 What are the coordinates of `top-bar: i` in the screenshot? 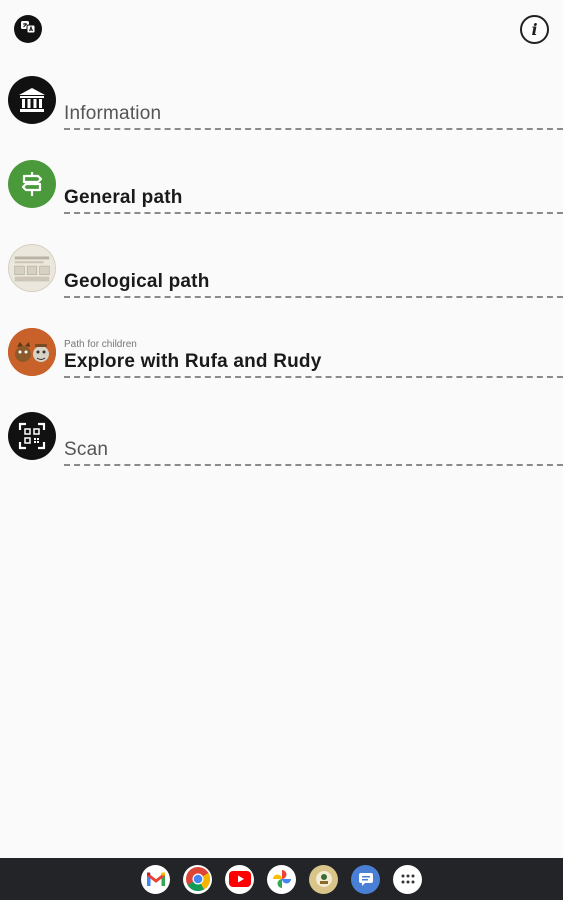 It's located at (281, 30).